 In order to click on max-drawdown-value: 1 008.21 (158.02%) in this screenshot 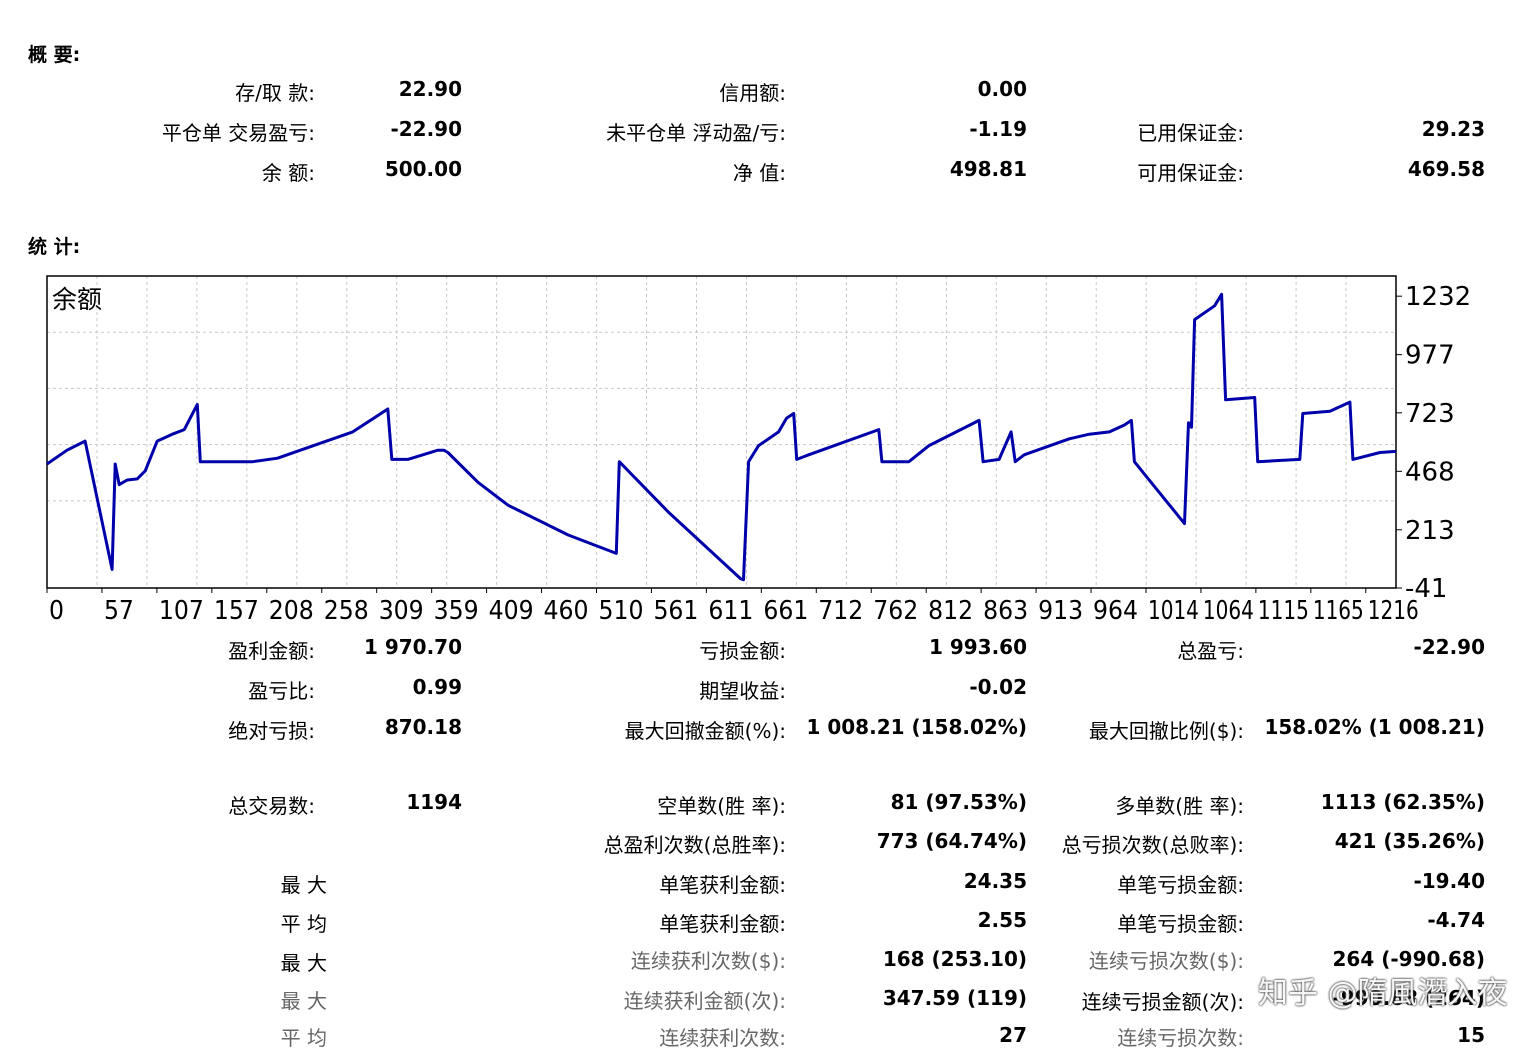, I will do `click(916, 727)`.